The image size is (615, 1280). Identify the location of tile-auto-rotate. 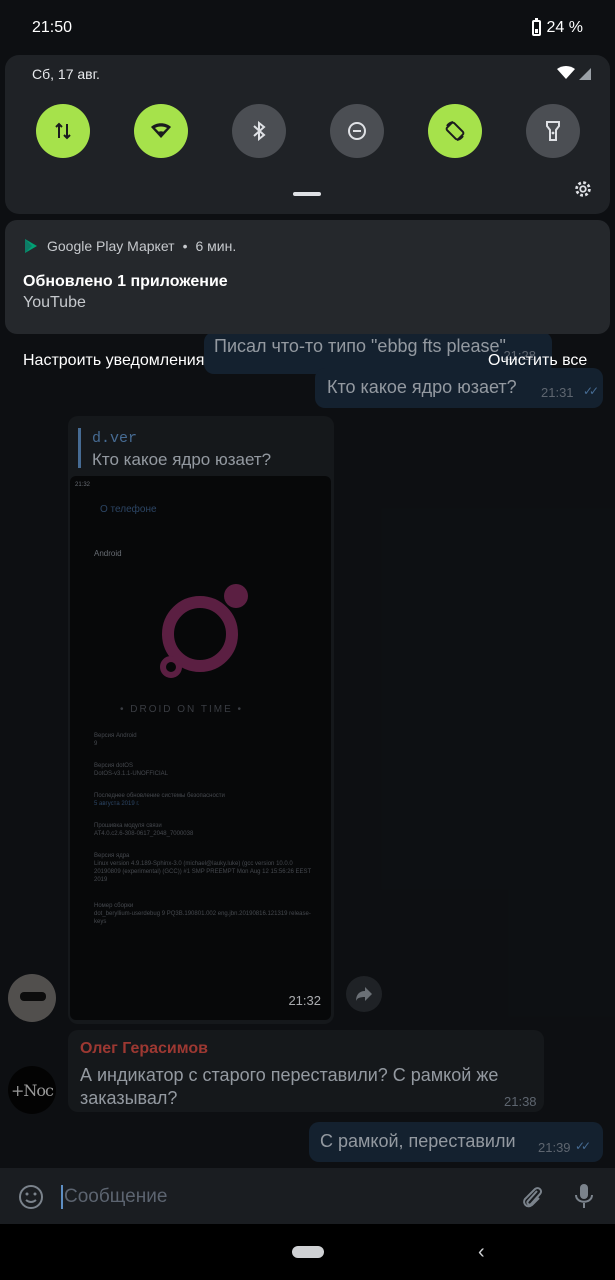
(455, 131).